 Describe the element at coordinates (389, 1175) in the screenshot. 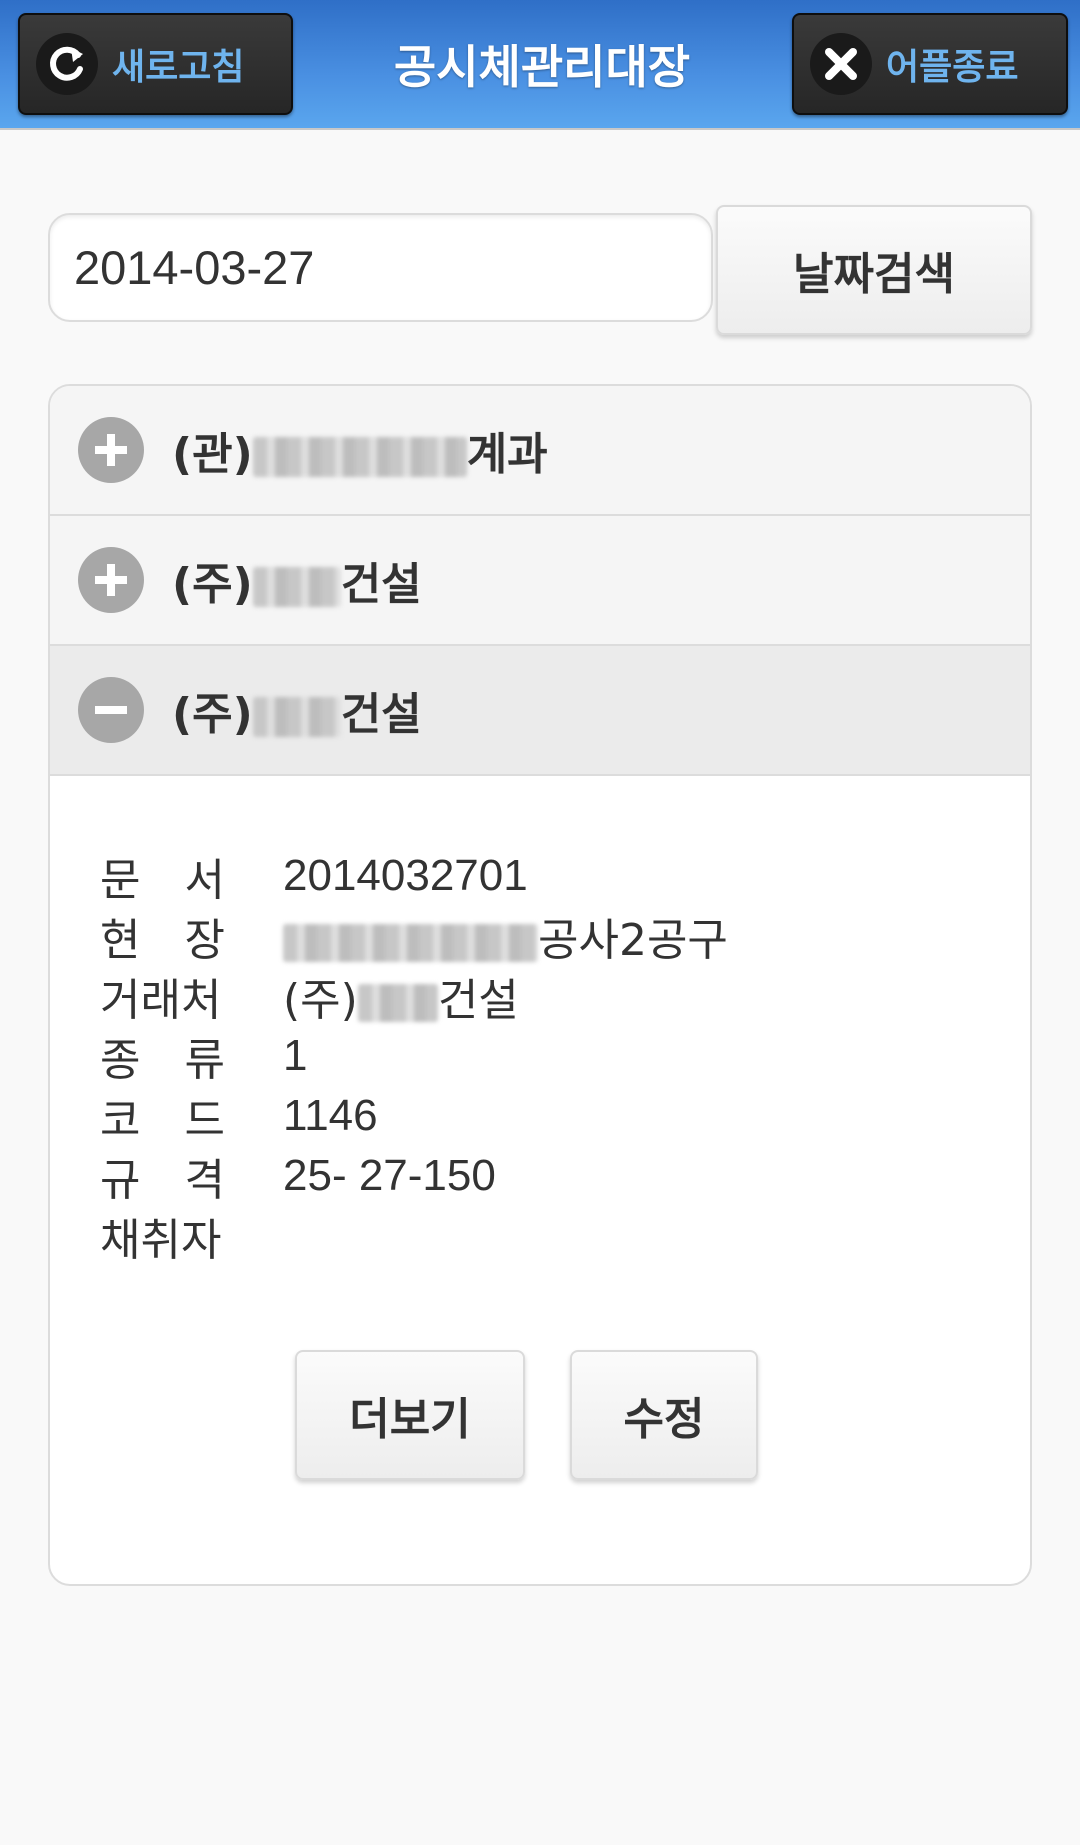

I see `detail-value: 25- 27-150` at that location.